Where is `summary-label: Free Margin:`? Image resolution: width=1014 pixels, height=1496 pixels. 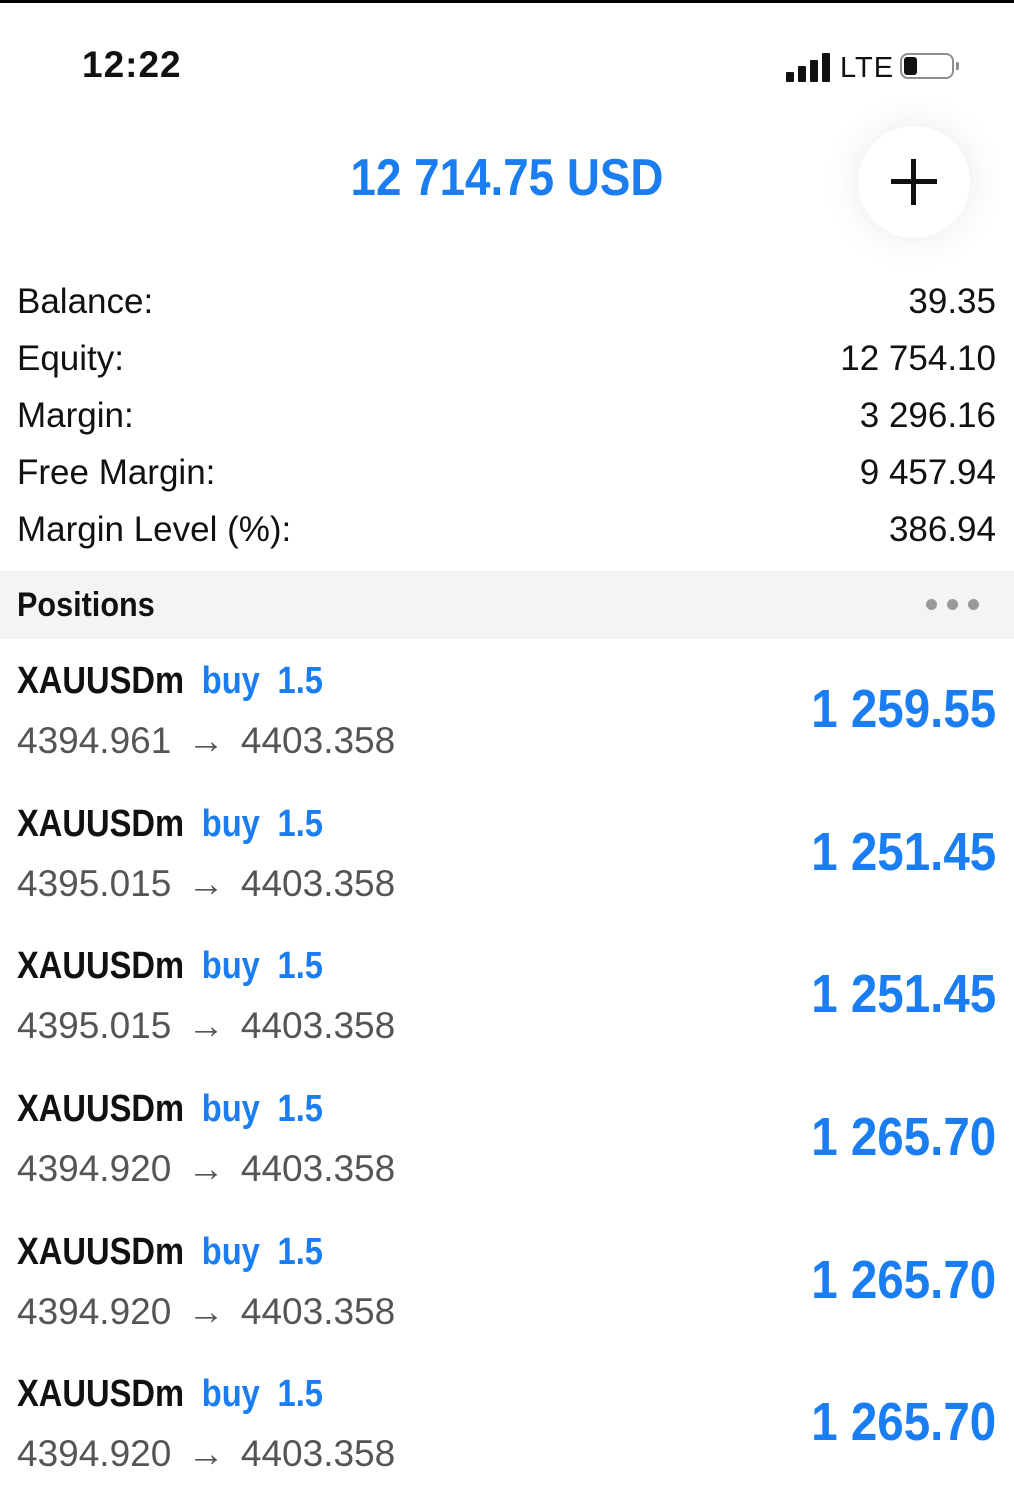
summary-label: Free Margin: is located at coordinates (116, 472).